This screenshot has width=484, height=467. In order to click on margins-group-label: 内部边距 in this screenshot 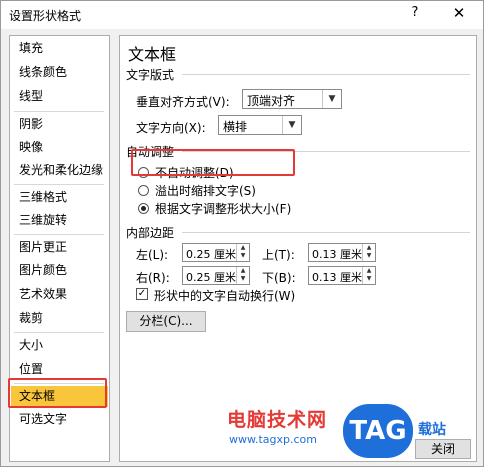, I will do `click(150, 233)`.